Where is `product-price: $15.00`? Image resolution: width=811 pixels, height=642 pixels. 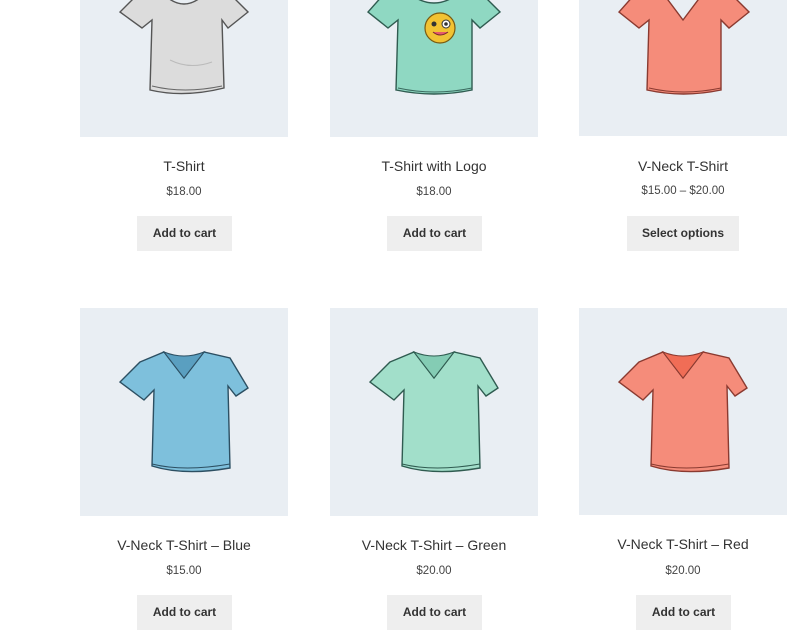
product-price: $15.00 is located at coordinates (184, 571).